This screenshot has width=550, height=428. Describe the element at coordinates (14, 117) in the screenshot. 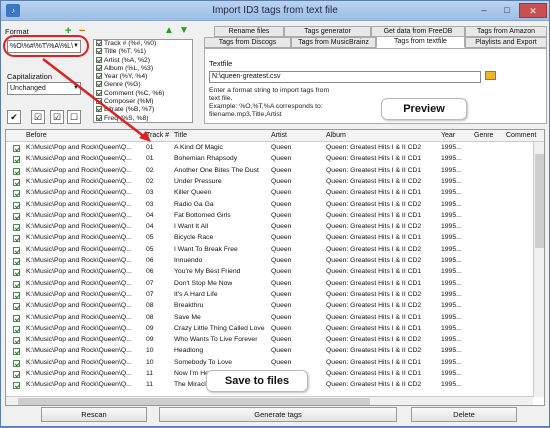

I see `check-all-icon: ✔` at that location.